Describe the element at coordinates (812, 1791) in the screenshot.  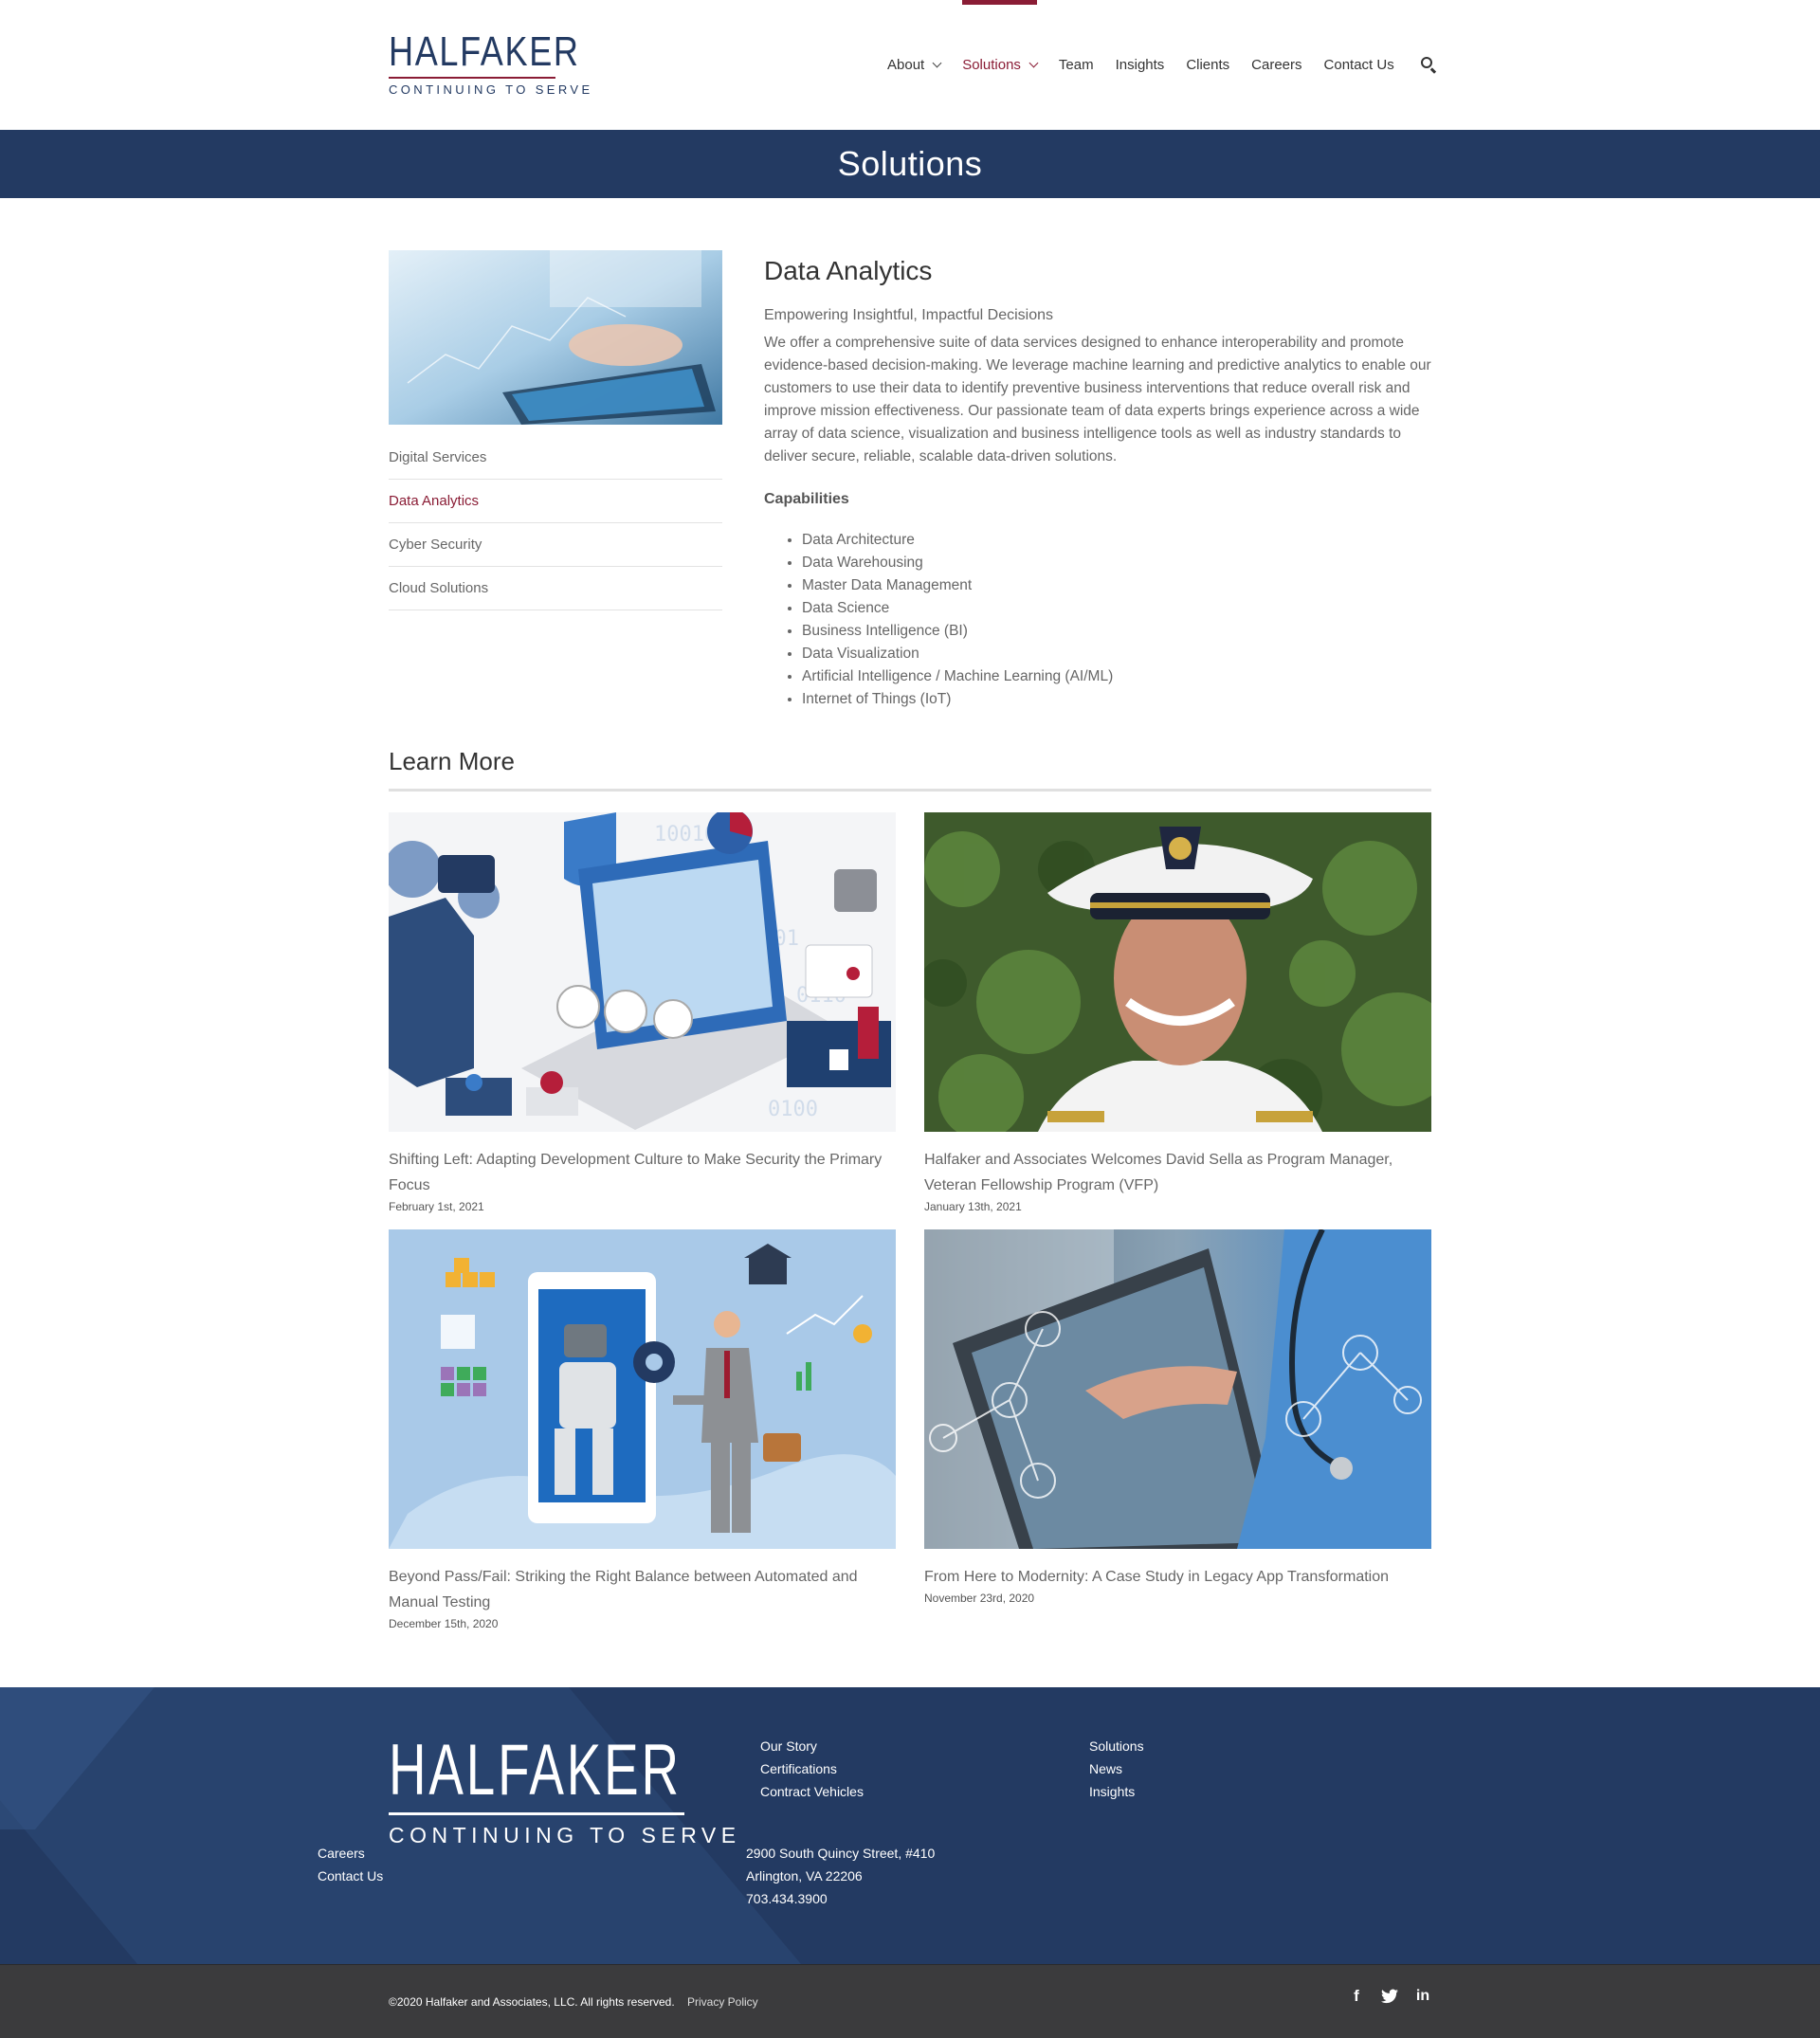
I see `footer-link-contract-vehicles: Contract Vehicles` at that location.